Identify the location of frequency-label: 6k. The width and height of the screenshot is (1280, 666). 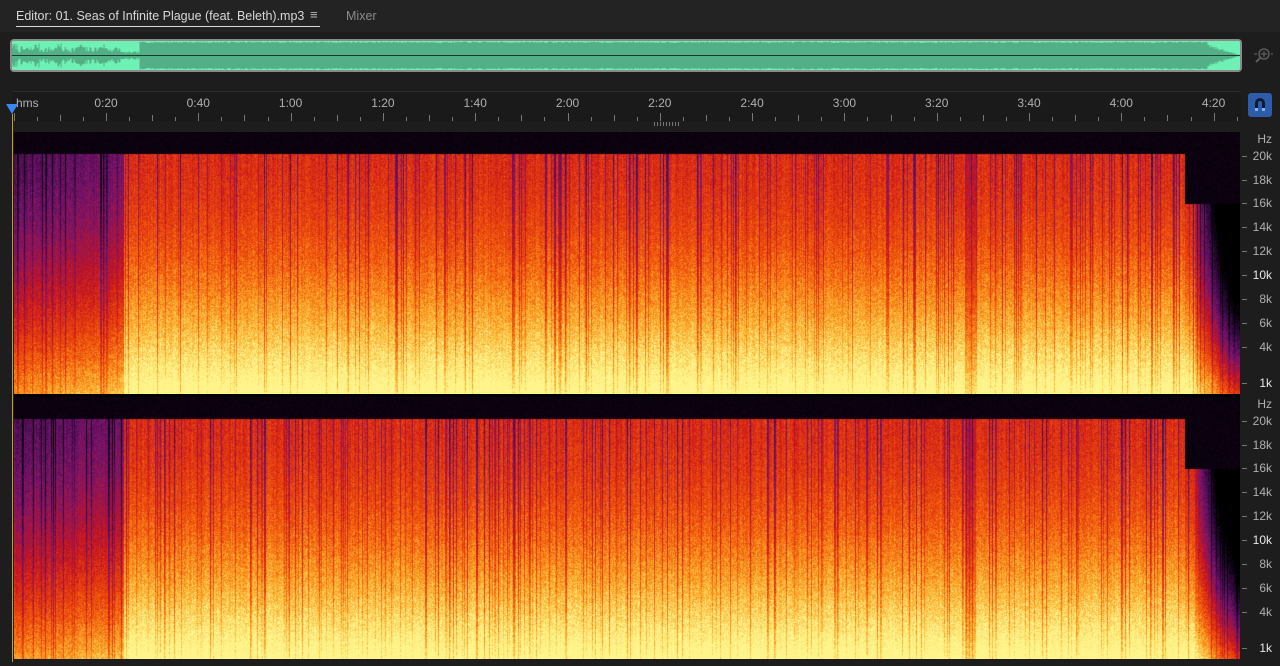
(1265, 588).